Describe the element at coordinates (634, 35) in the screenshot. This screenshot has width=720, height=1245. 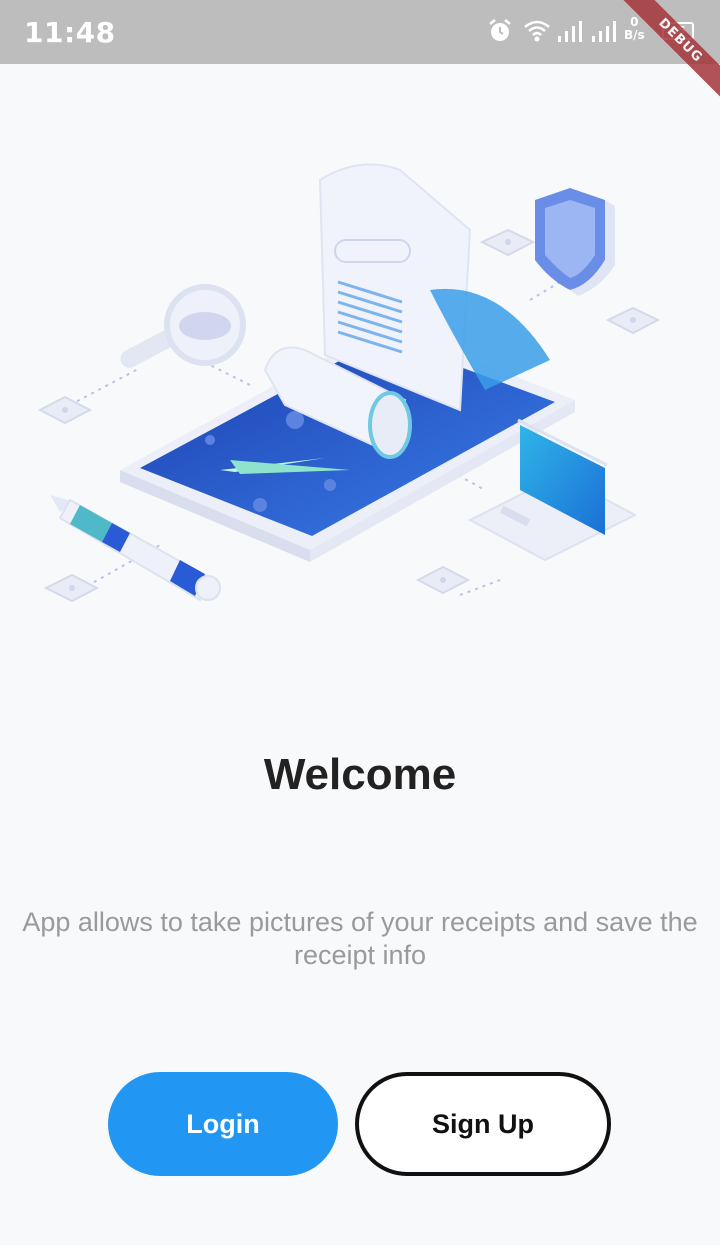
I see `network-speed-unit: B/s` at that location.